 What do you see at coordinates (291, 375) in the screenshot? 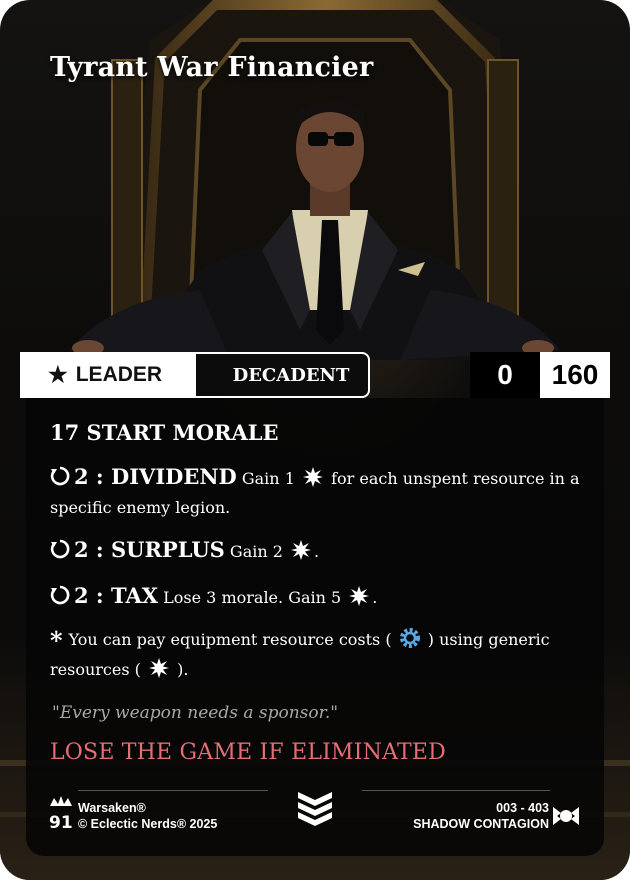
I see `type-sub-label: DECADENT` at bounding box center [291, 375].